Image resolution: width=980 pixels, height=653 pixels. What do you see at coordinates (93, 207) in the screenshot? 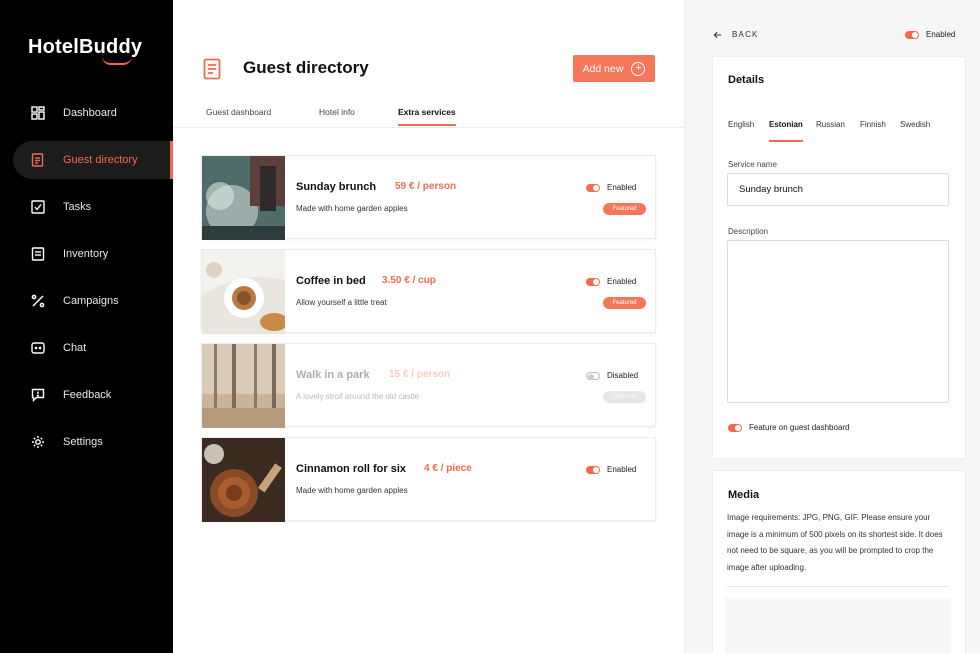
I see `sidebar-item-tasks: Tasks` at bounding box center [93, 207].